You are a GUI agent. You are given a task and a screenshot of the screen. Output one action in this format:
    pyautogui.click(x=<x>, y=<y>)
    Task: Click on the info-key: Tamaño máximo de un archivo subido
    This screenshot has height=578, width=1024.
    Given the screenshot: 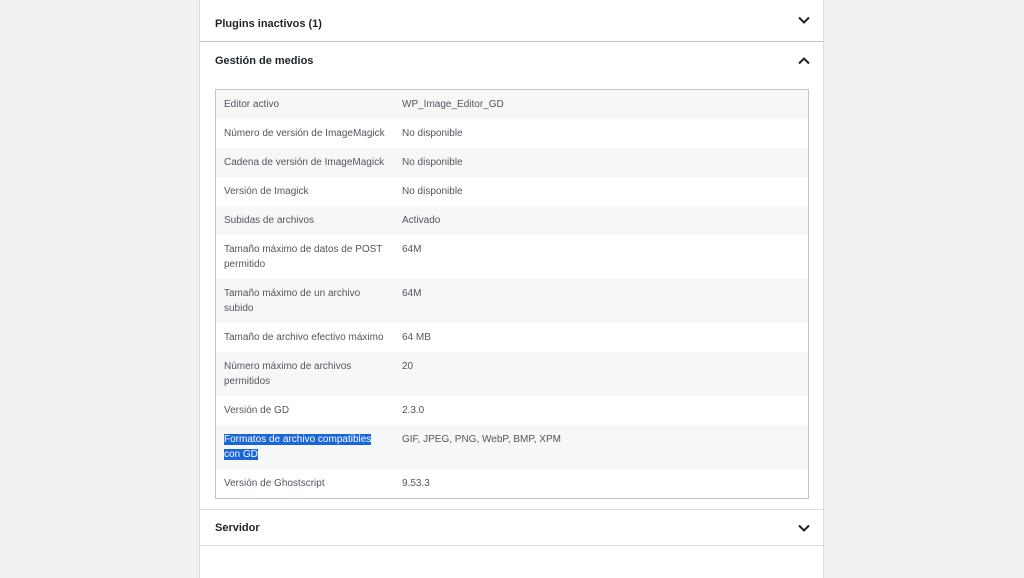 What is the action you would take?
    pyautogui.click(x=305, y=301)
    